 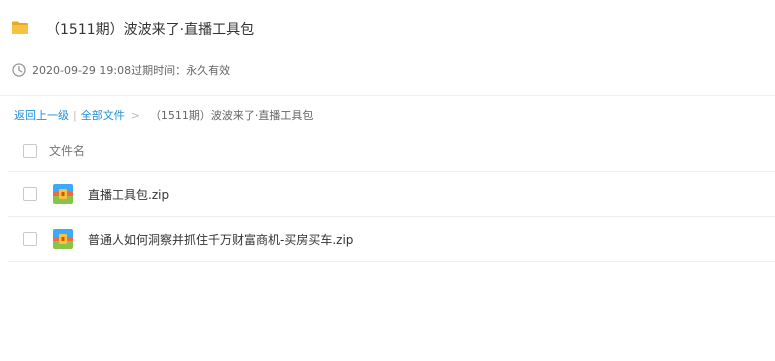 What do you see at coordinates (128, 194) in the screenshot?
I see `file-name: 直播工具包.zip` at bounding box center [128, 194].